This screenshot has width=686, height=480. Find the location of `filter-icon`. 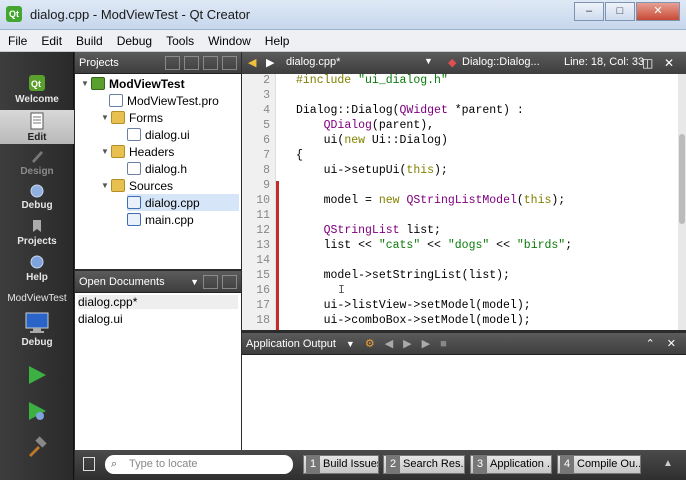

filter-icon is located at coordinates (172, 62).